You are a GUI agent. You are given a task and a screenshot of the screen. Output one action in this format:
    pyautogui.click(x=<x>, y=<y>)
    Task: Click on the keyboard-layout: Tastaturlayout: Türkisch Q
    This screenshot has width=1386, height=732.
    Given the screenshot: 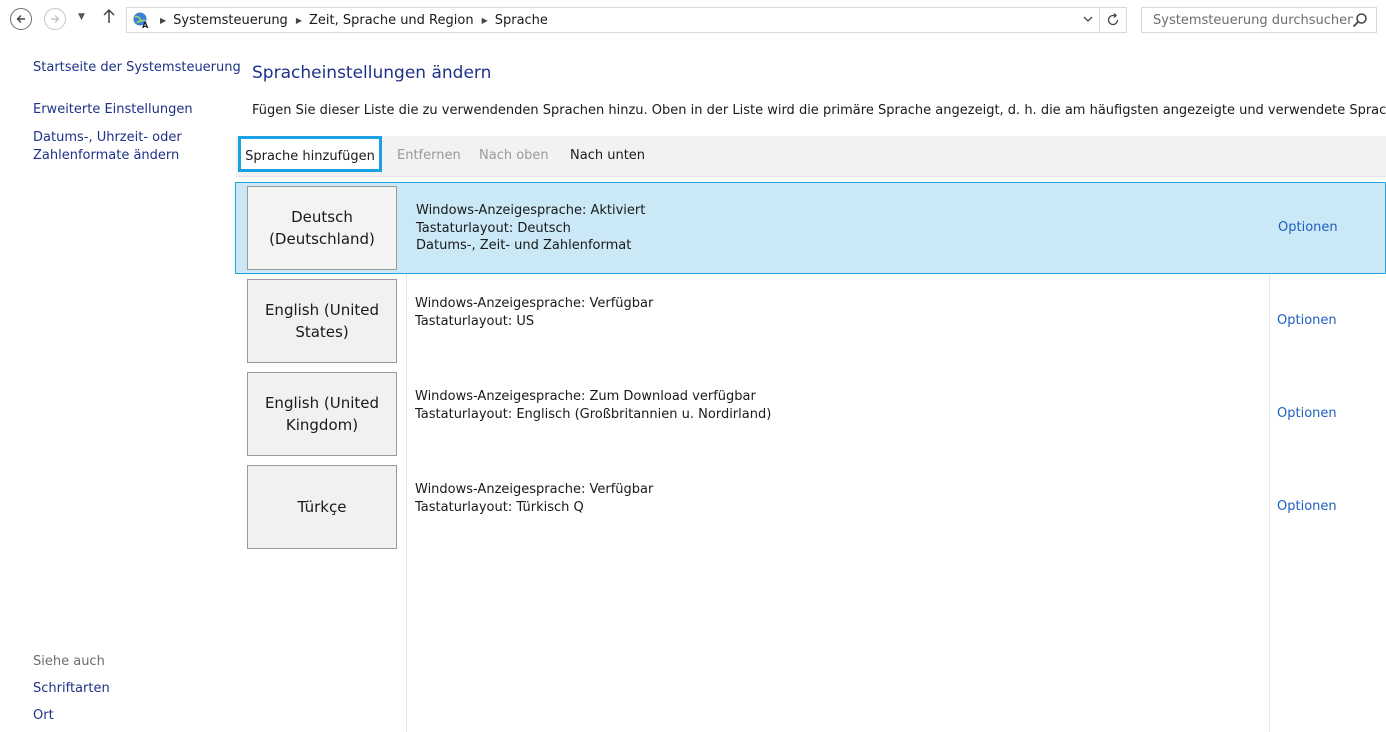 What is the action you would take?
    pyautogui.click(x=499, y=507)
    